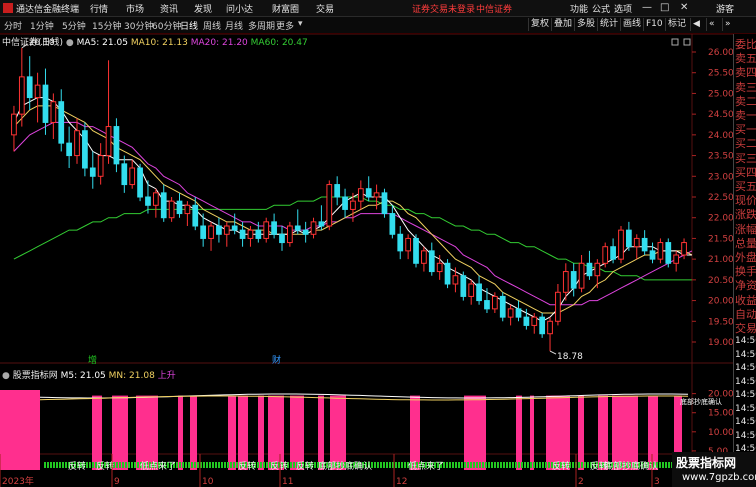 This screenshot has height=487, width=756. Describe the element at coordinates (99, 8) in the screenshot. I see `menu-hangqing: 行情` at that location.